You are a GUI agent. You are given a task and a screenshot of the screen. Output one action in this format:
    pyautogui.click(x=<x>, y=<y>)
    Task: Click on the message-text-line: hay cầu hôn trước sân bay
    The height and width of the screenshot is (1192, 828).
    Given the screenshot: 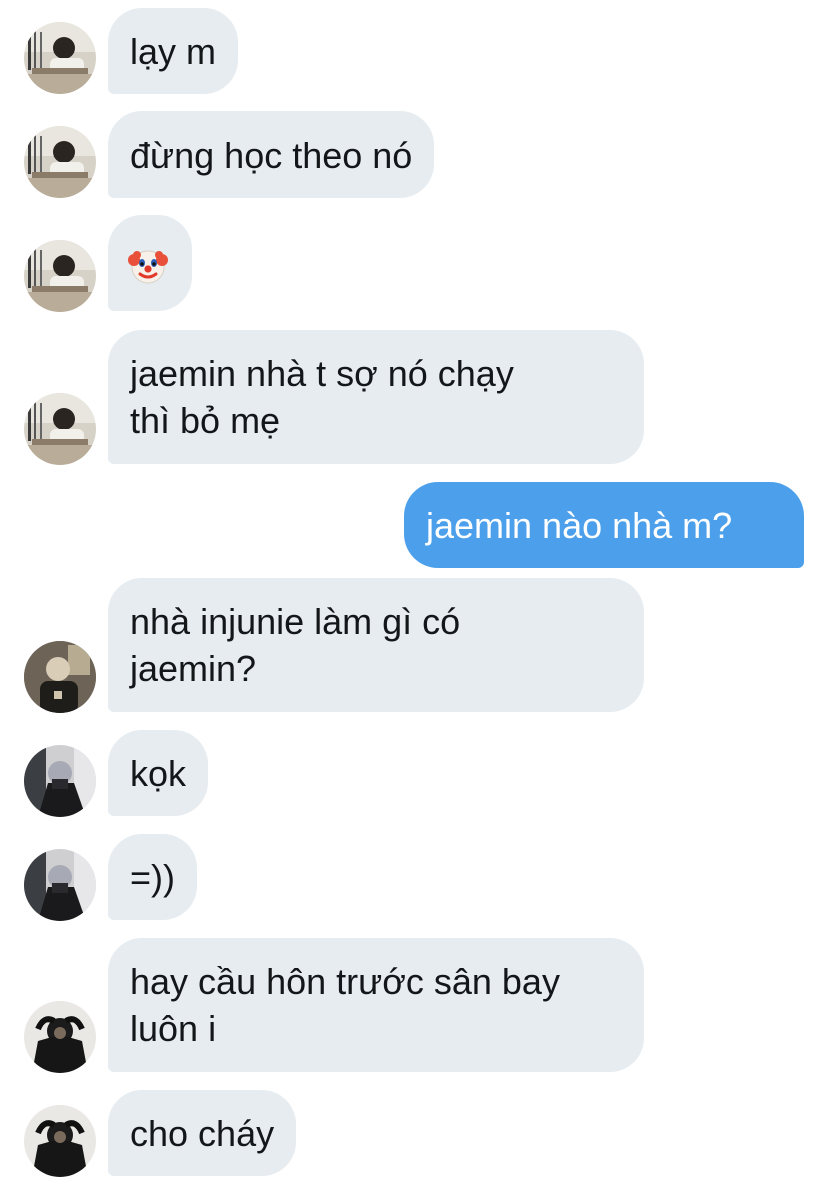 What is the action you would take?
    pyautogui.click(x=345, y=981)
    